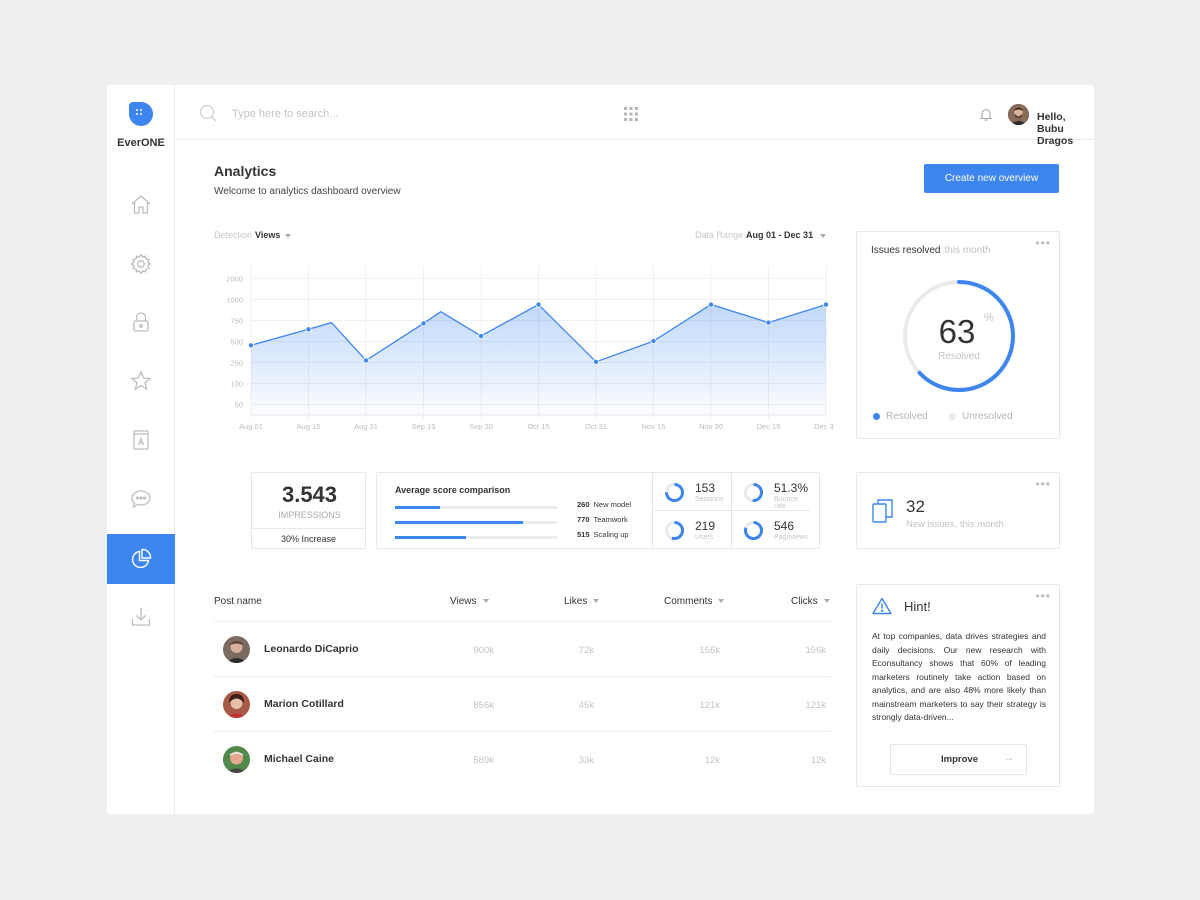 The width and height of the screenshot is (1200, 900). Describe the element at coordinates (236, 321) in the screenshot. I see `y-tick-label: 750` at that location.